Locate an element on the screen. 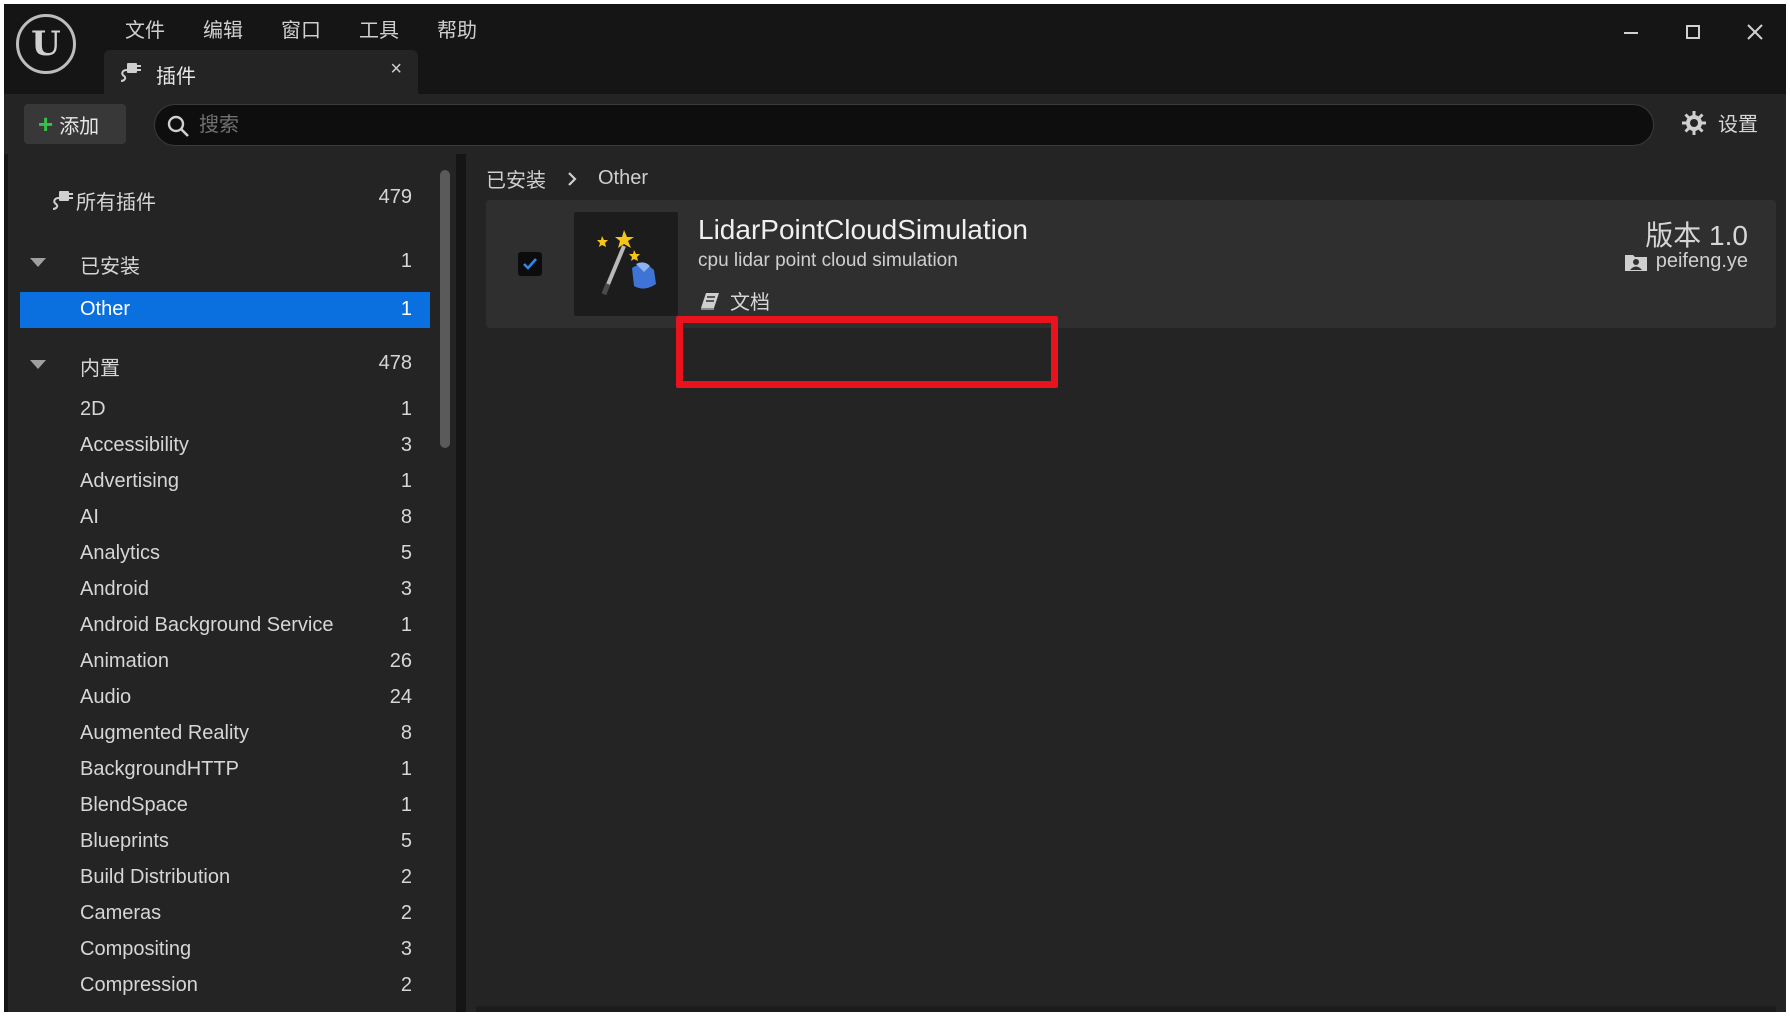 This screenshot has width=1790, height=1016. menu-window: 窗口 is located at coordinates (301, 28).